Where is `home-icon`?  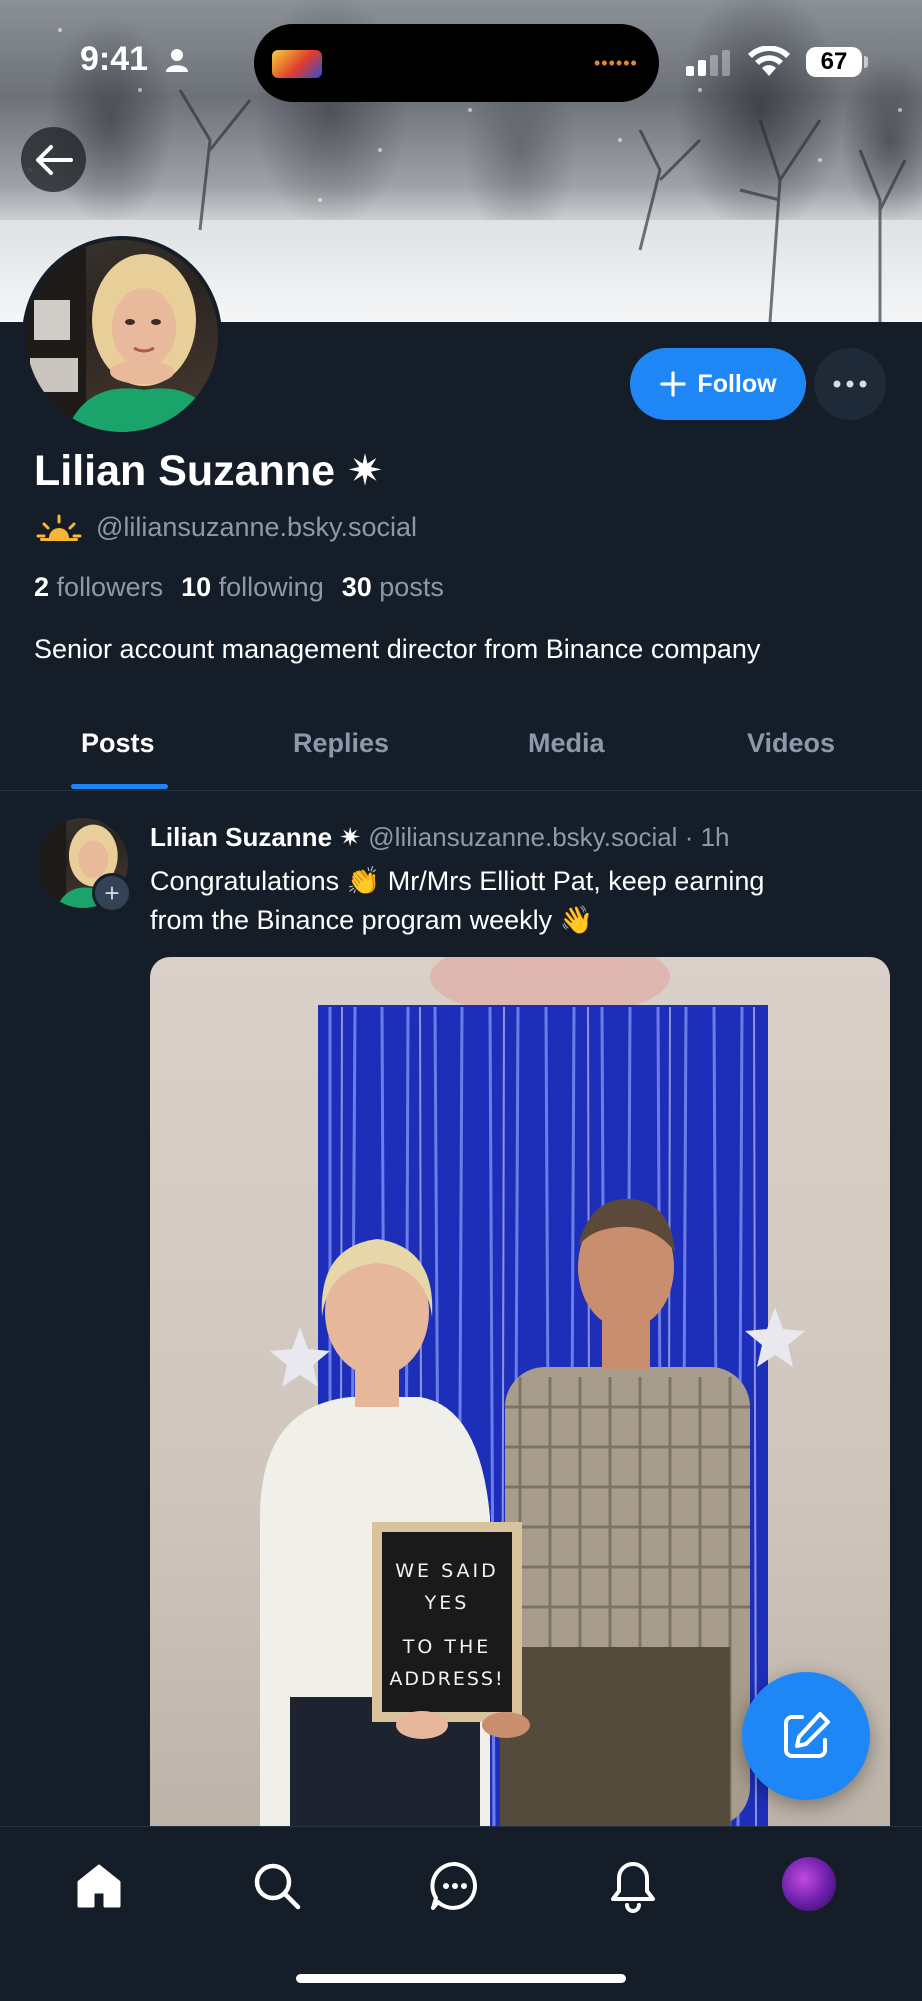 home-icon is located at coordinates (99, 1886).